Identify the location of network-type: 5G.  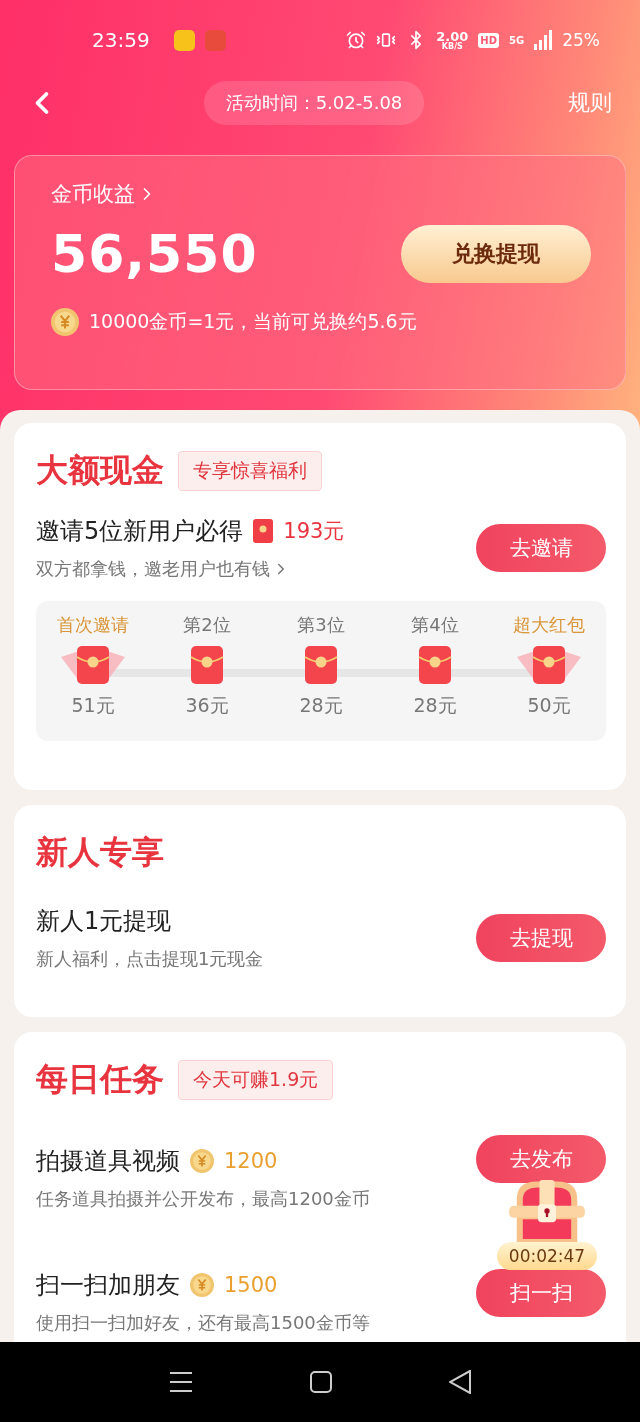
(517, 40).